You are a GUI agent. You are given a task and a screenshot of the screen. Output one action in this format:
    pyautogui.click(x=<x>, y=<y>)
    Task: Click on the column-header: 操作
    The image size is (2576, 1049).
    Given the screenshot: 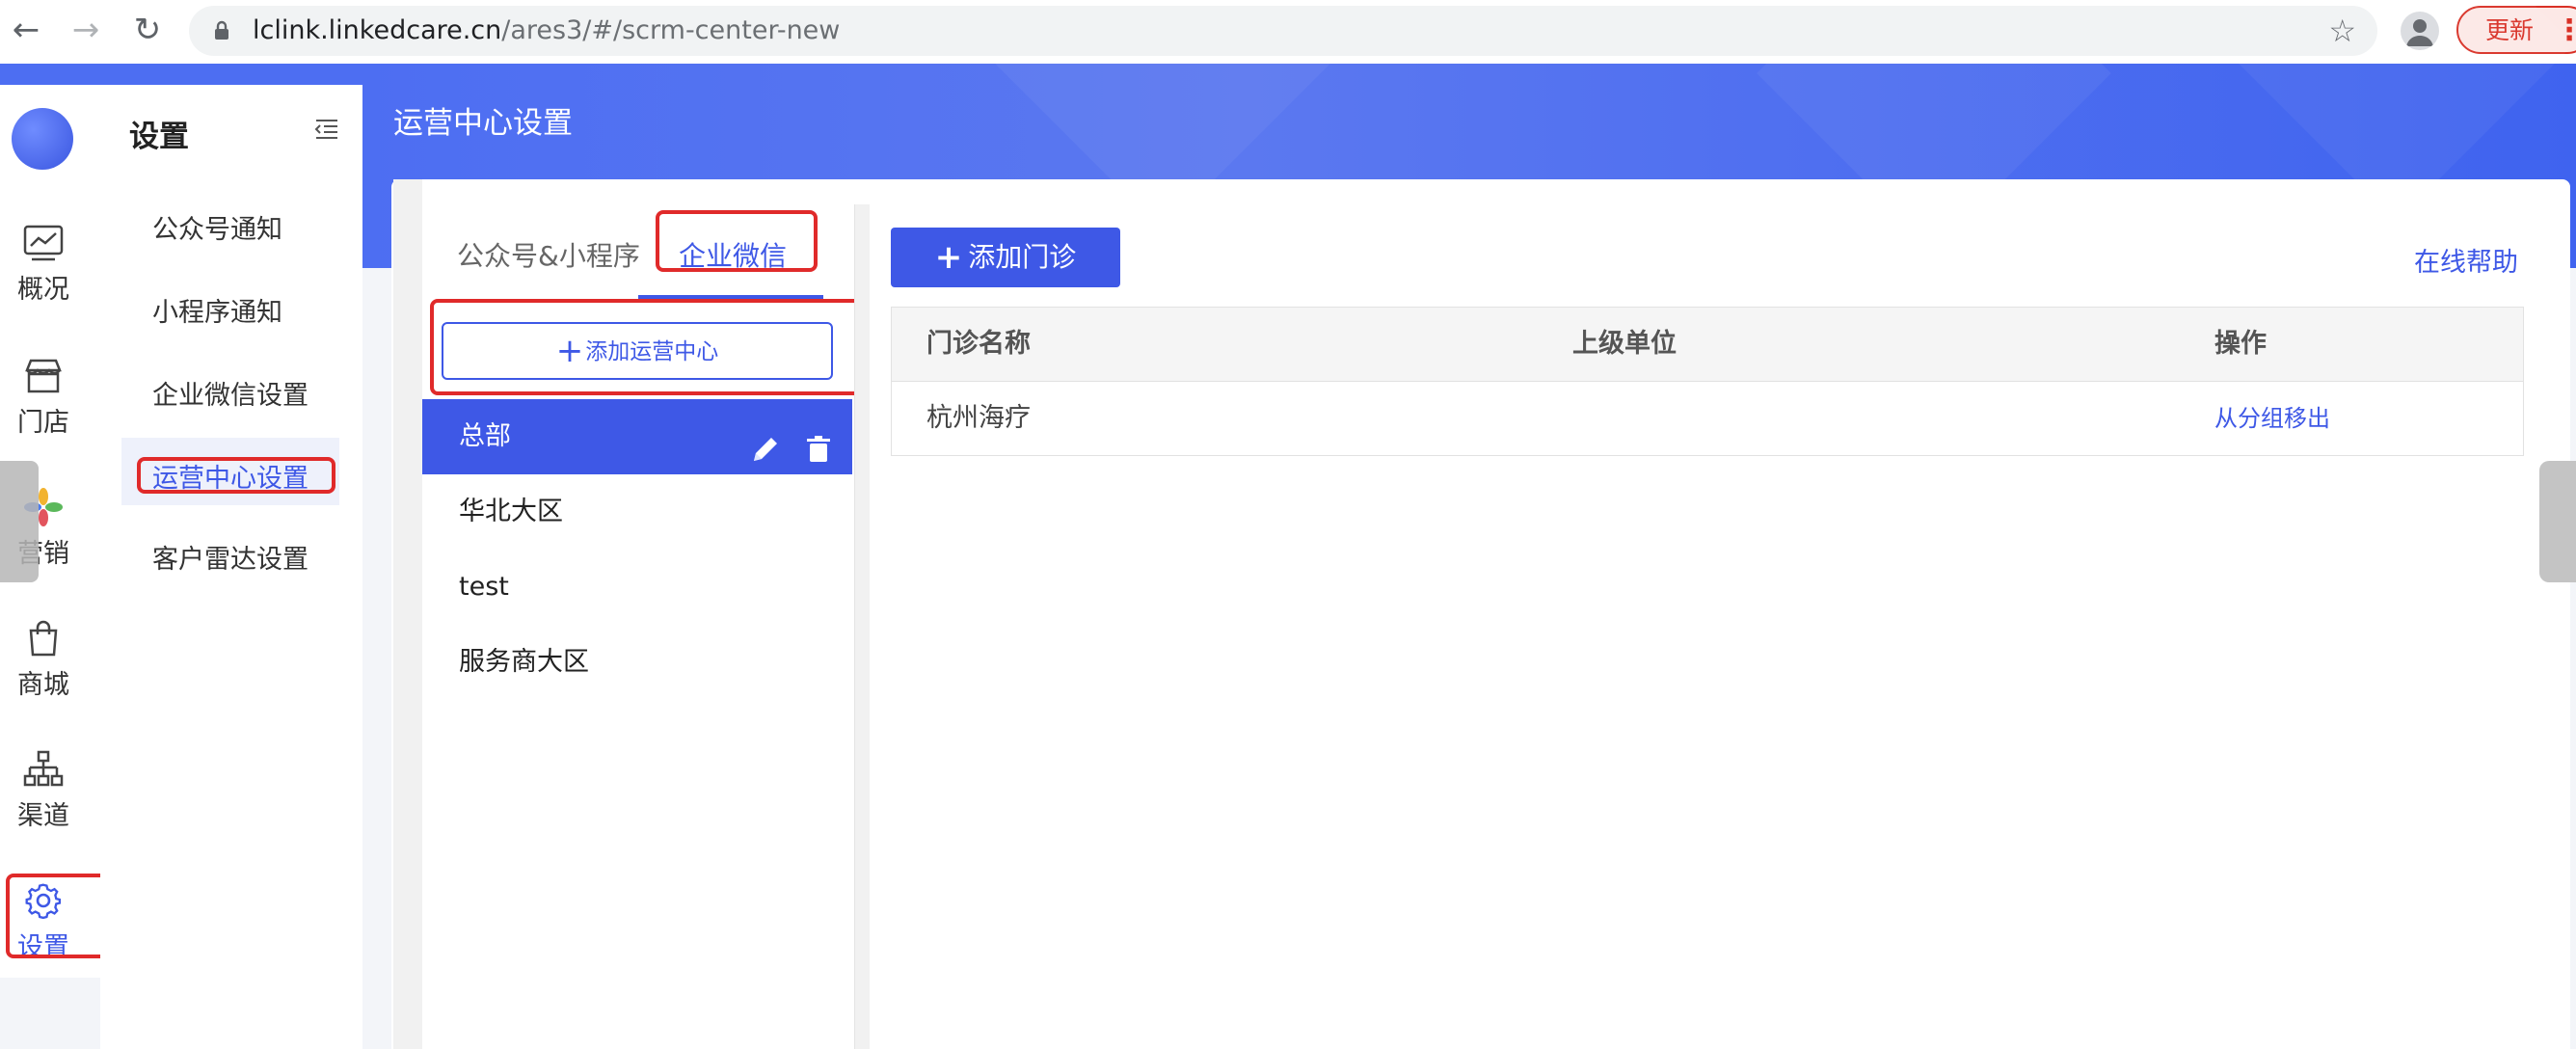 What is the action you would take?
    pyautogui.click(x=2241, y=344)
    